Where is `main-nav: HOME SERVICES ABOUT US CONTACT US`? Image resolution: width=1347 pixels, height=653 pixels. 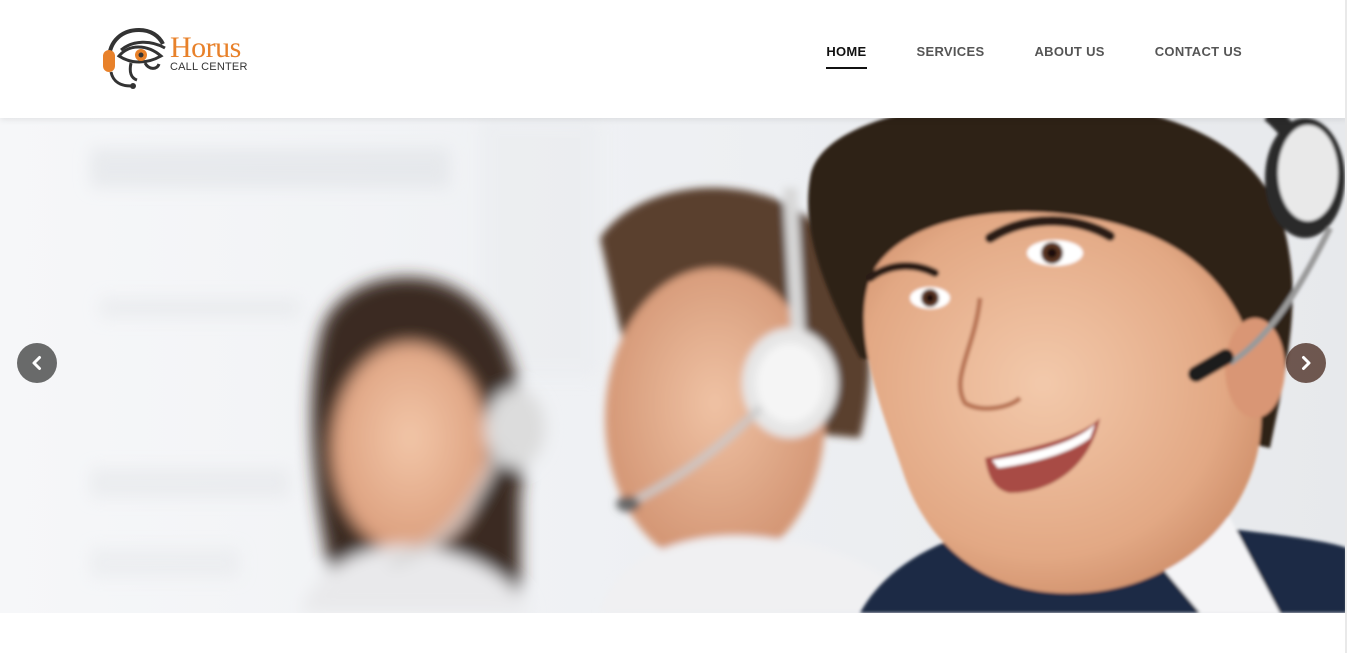
main-nav: HOME SERVICES ABOUT US CONTACT US is located at coordinates (1009, 56).